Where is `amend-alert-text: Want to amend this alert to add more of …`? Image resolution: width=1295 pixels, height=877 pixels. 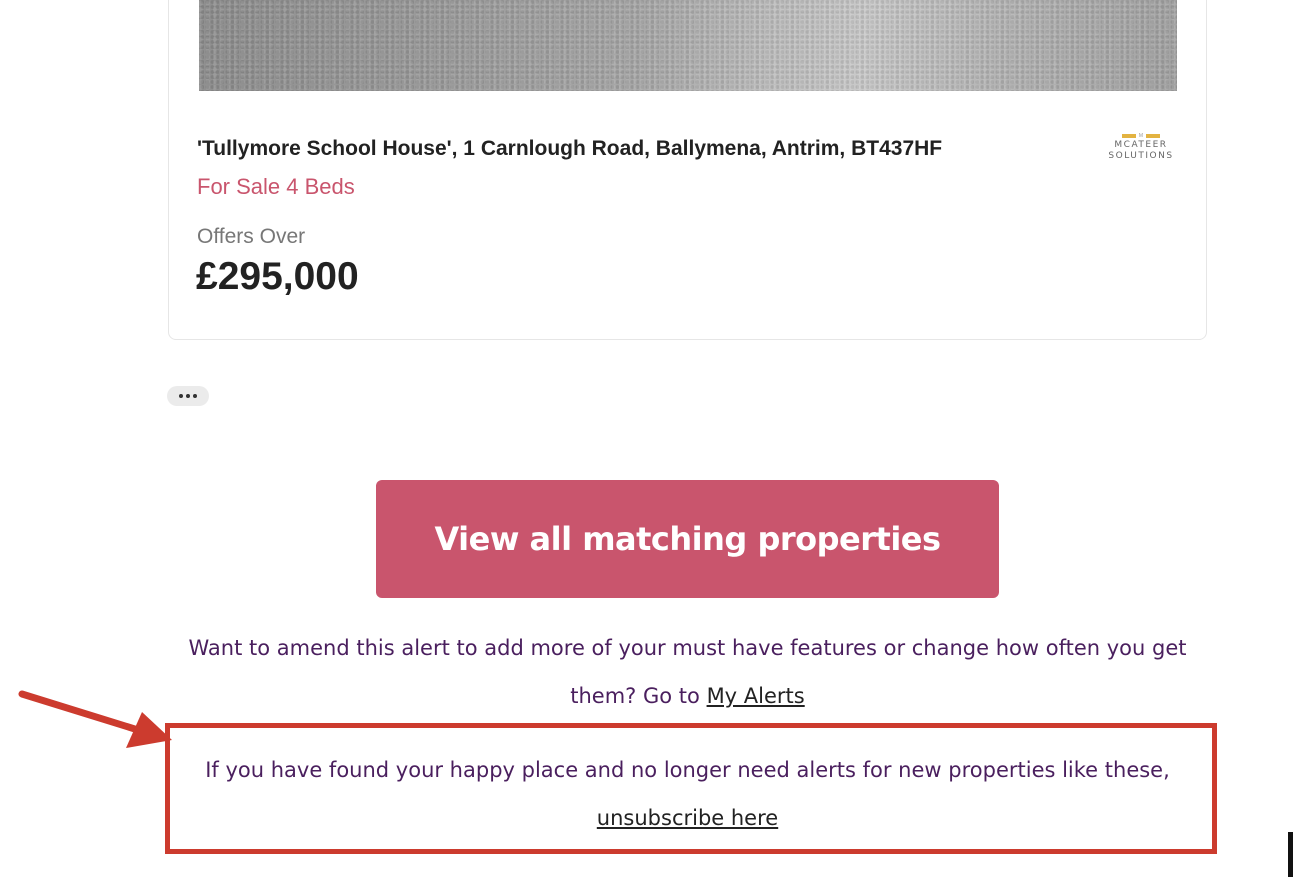
amend-alert-text: Want to amend this alert to add more of … is located at coordinates (687, 672).